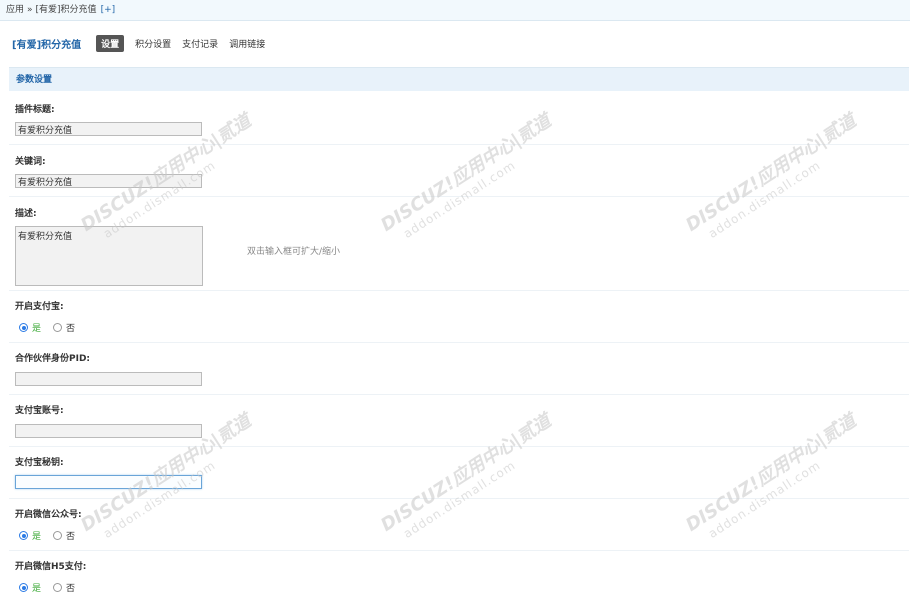 This screenshot has width=910, height=603. Describe the element at coordinates (23, 587) in the screenshot. I see `wechat-h5-enable-yes-radio` at that location.